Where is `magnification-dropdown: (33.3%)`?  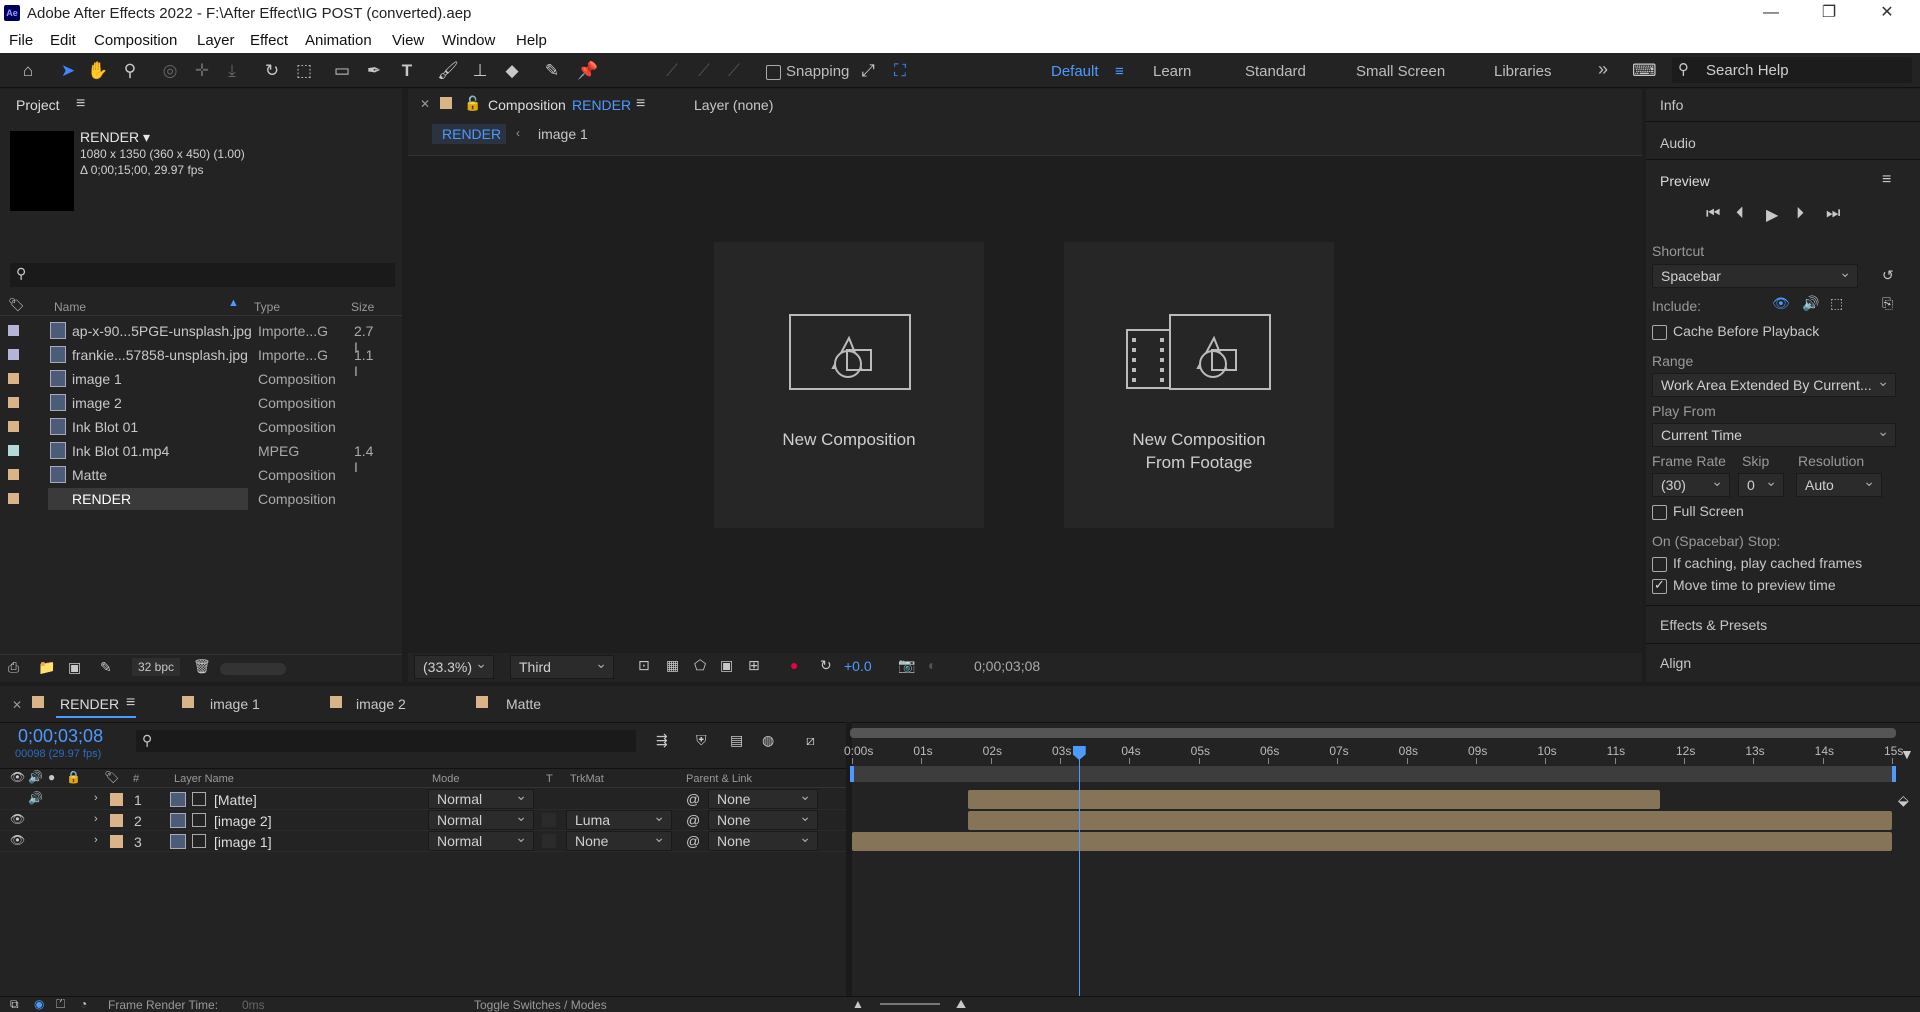
magnification-dropdown: (33.3%) is located at coordinates (454, 665).